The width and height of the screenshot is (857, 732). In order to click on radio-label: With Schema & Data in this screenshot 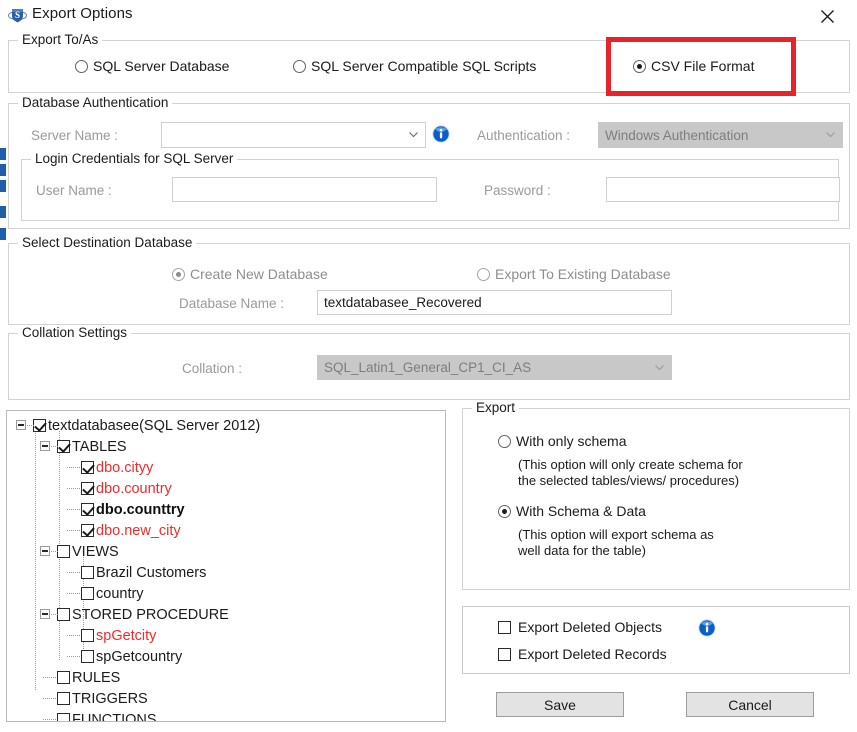, I will do `click(581, 511)`.